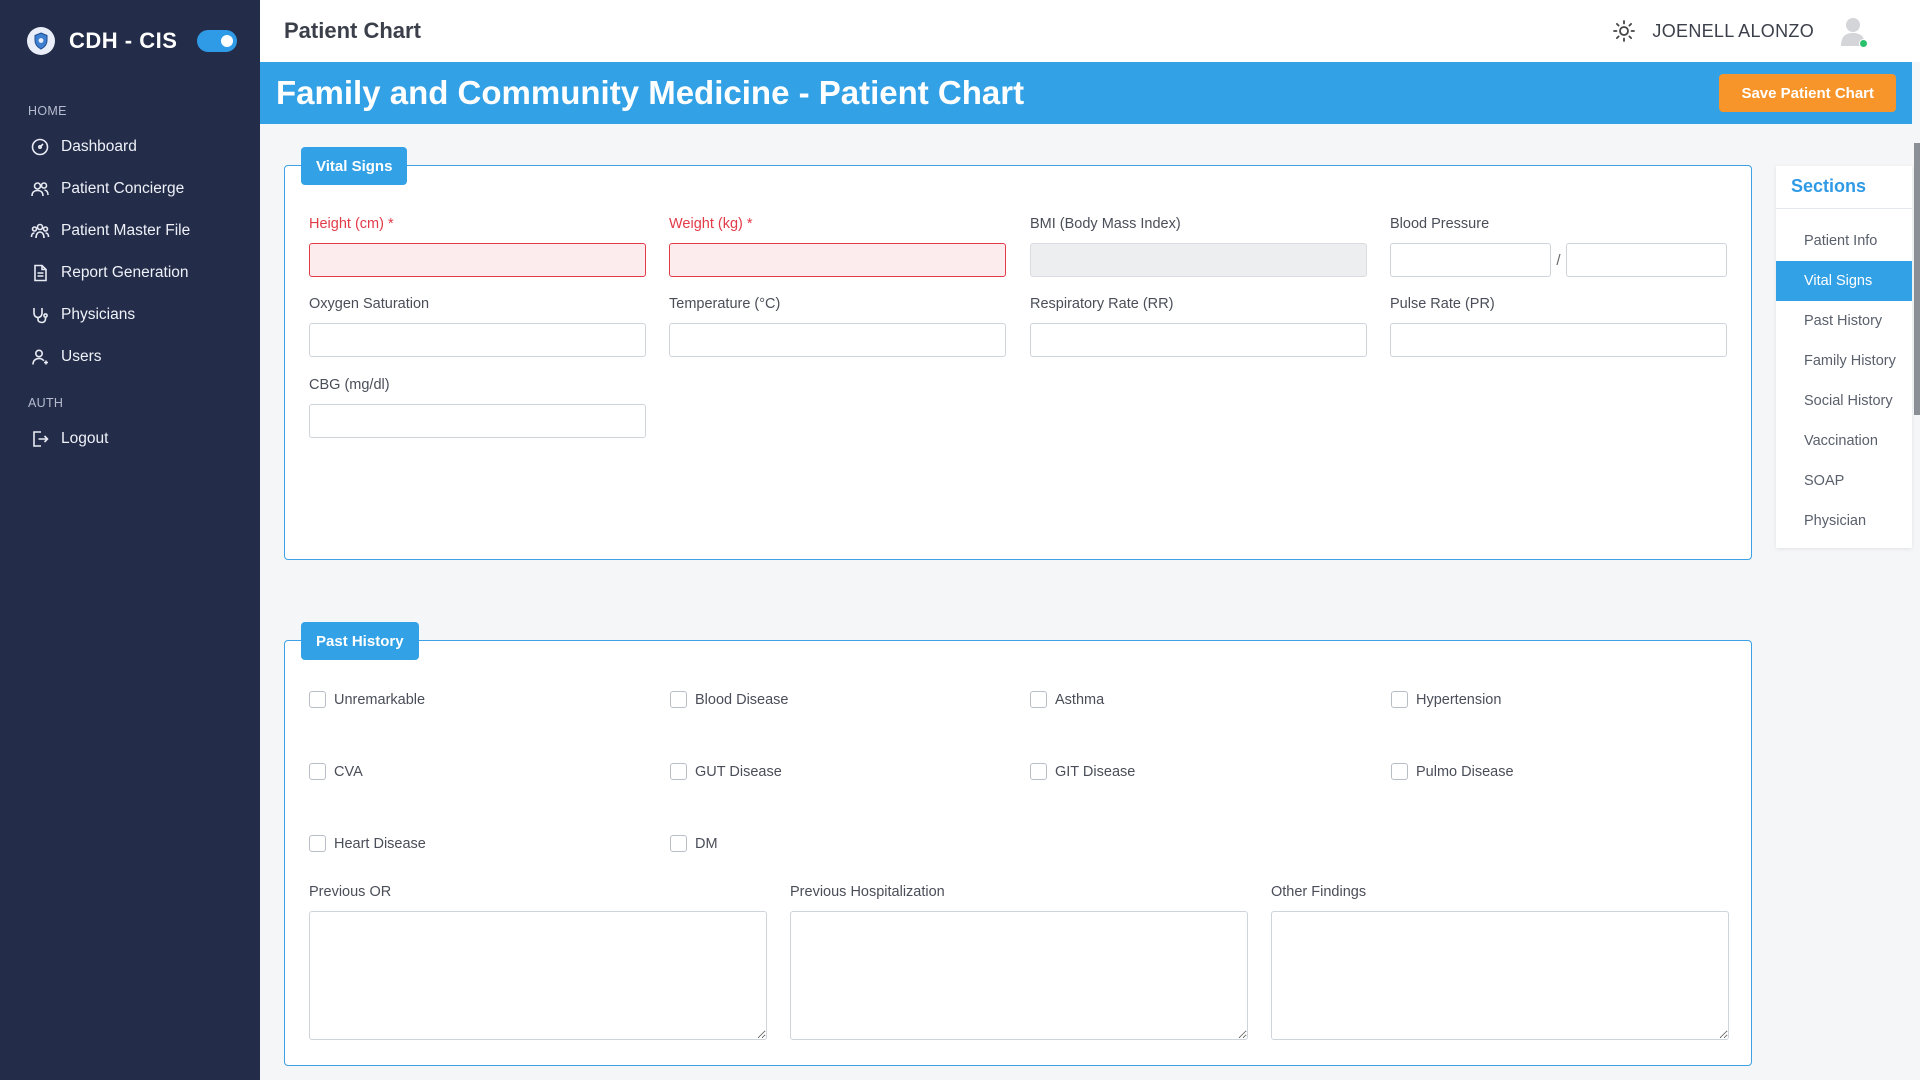  What do you see at coordinates (41, 439) in the screenshot?
I see `logout-icon` at bounding box center [41, 439].